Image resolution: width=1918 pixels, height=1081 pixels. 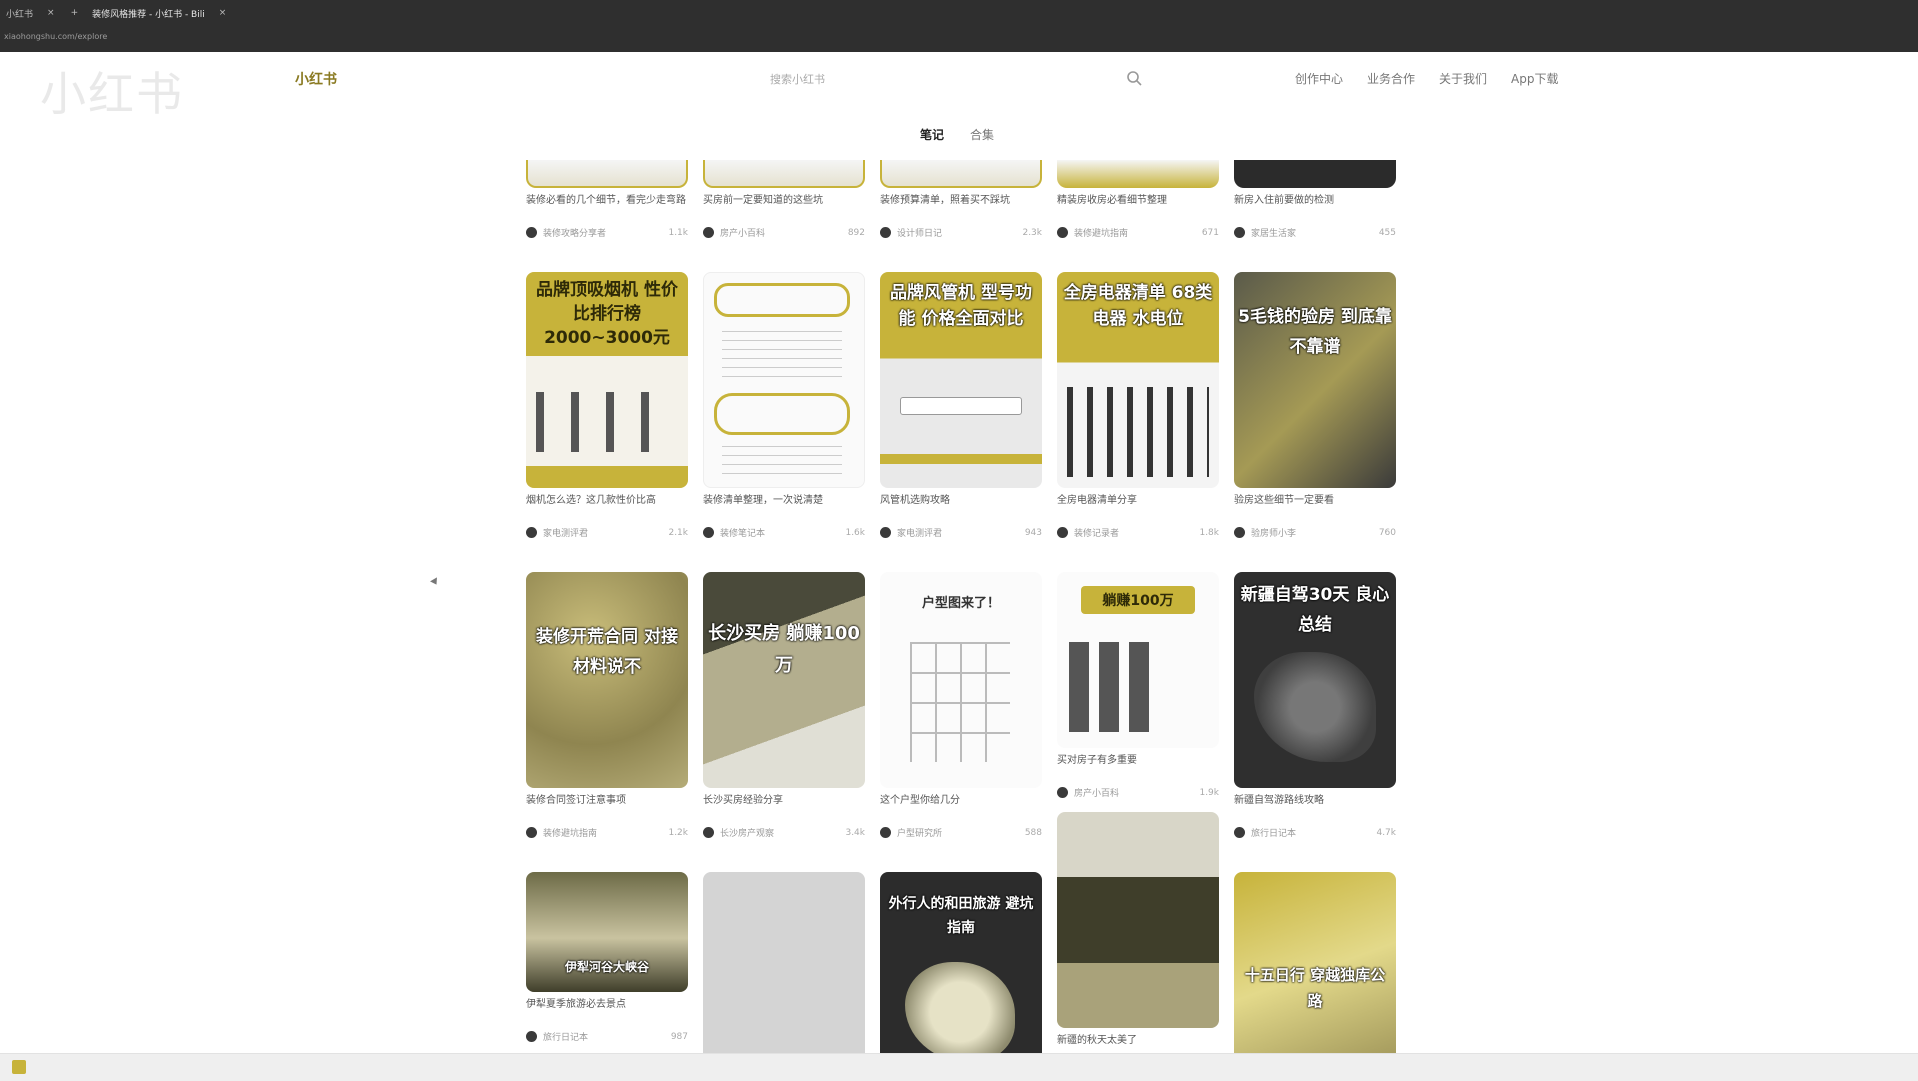 I want to click on author-name: 装修攻略分享者, so click(x=605, y=232).